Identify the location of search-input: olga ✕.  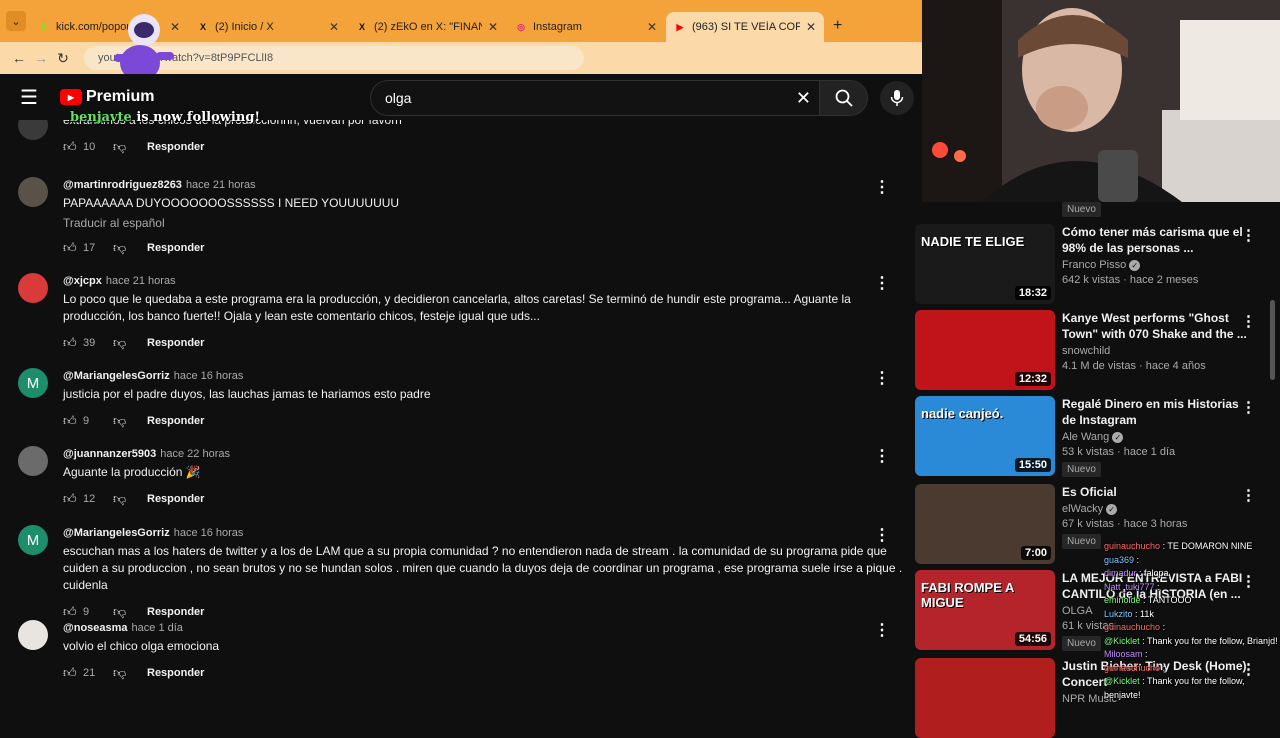
(595, 98).